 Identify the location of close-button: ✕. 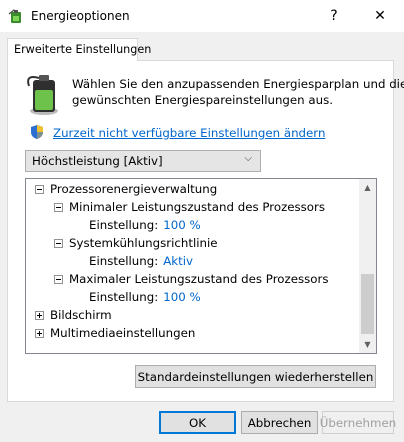
(380, 16).